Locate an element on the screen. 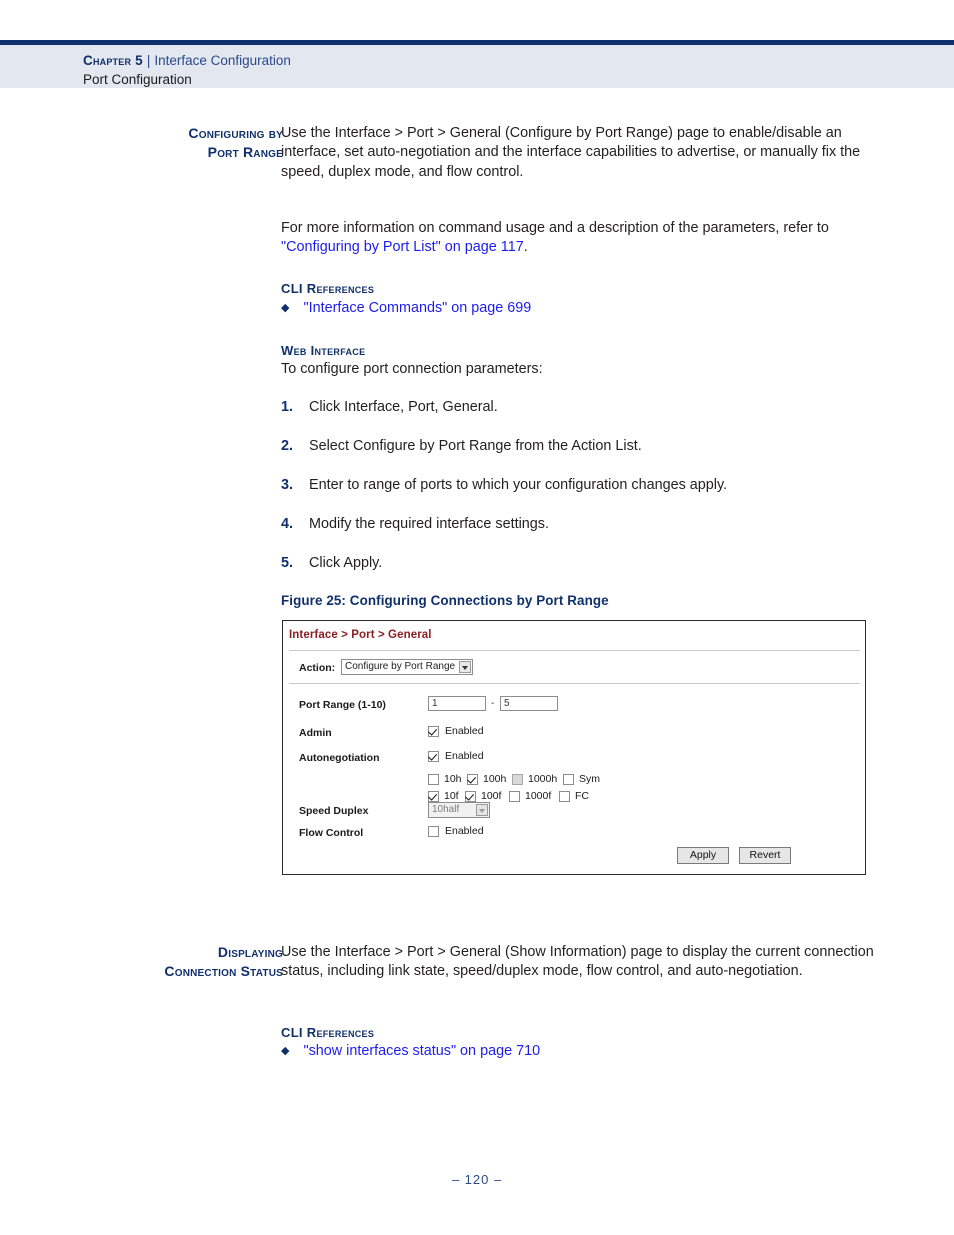 This screenshot has height=1235, width=954. capability-checkbox-1000f is located at coordinates (514, 796).